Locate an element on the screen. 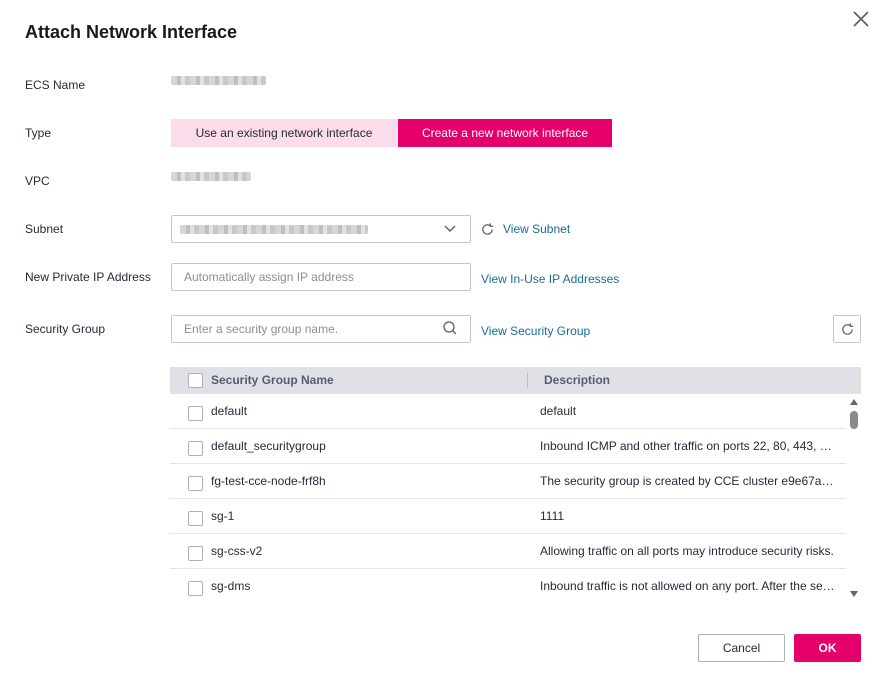 The image size is (885, 680). column-divider is located at coordinates (527, 380).